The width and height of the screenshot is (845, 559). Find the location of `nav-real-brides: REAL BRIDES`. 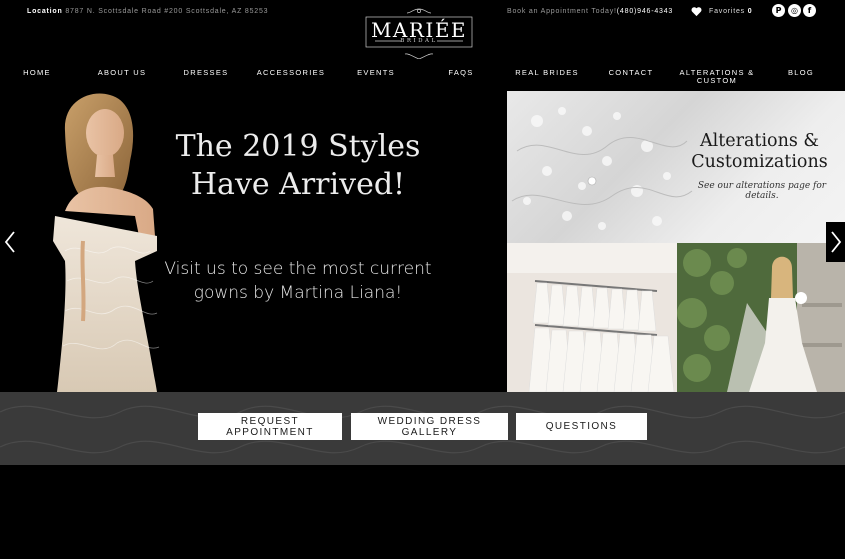

nav-real-brides: REAL BRIDES is located at coordinates (547, 73).